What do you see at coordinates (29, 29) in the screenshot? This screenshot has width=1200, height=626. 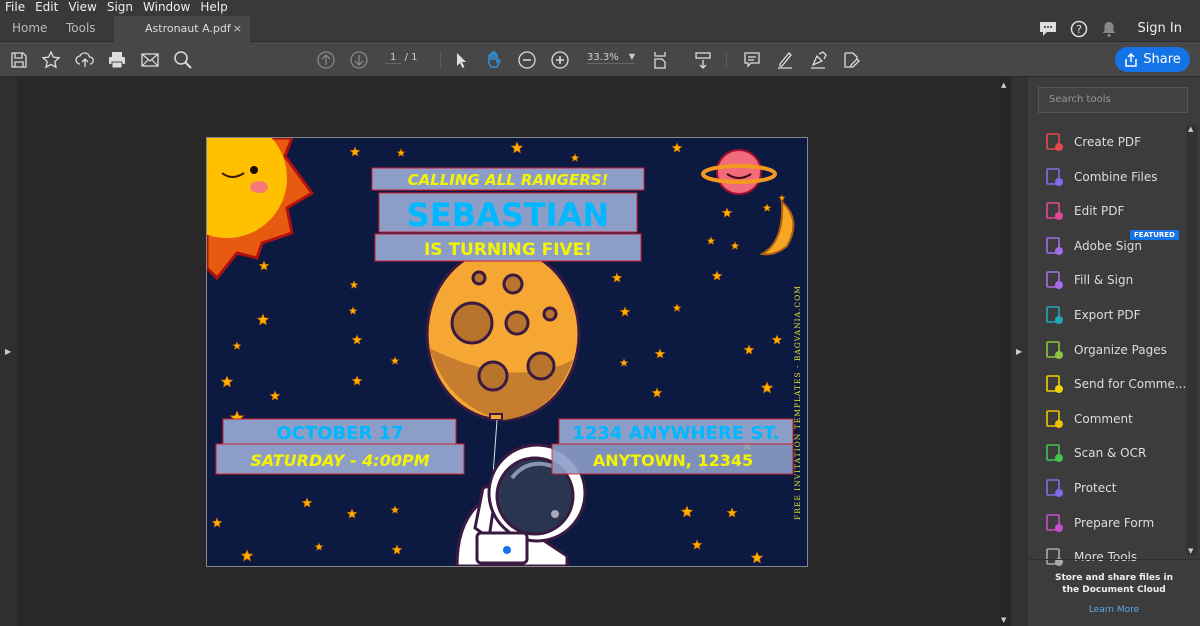 I see `tab-home: Home` at bounding box center [29, 29].